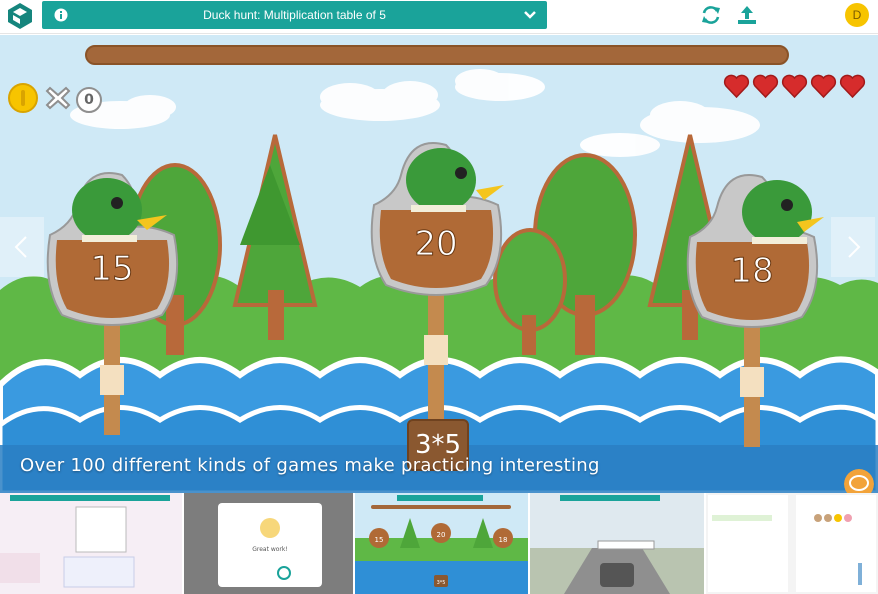 The width and height of the screenshot is (878, 594). Describe the element at coordinates (437, 55) in the screenshot. I see `progress-bar` at that location.